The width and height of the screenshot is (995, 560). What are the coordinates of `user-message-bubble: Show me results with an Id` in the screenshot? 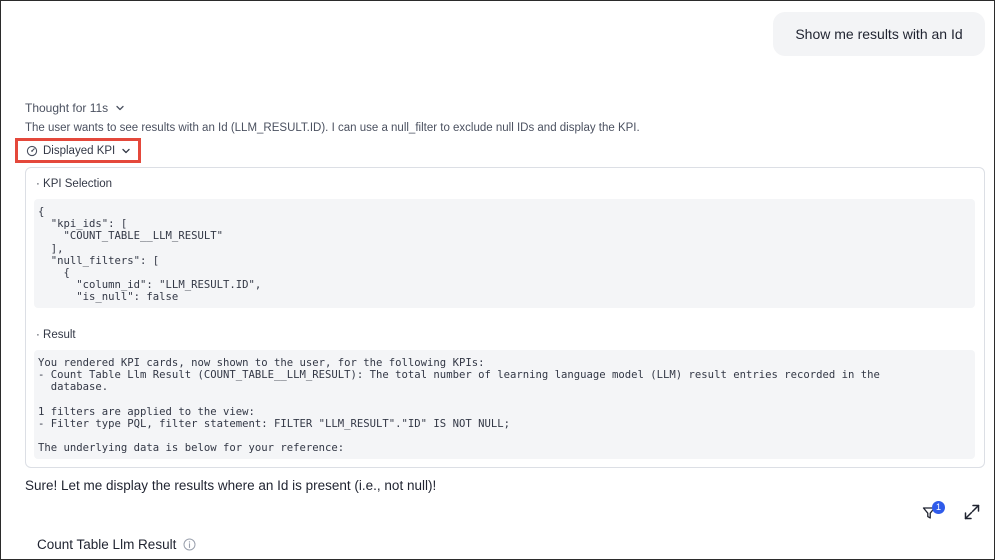 It's located at (879, 34).